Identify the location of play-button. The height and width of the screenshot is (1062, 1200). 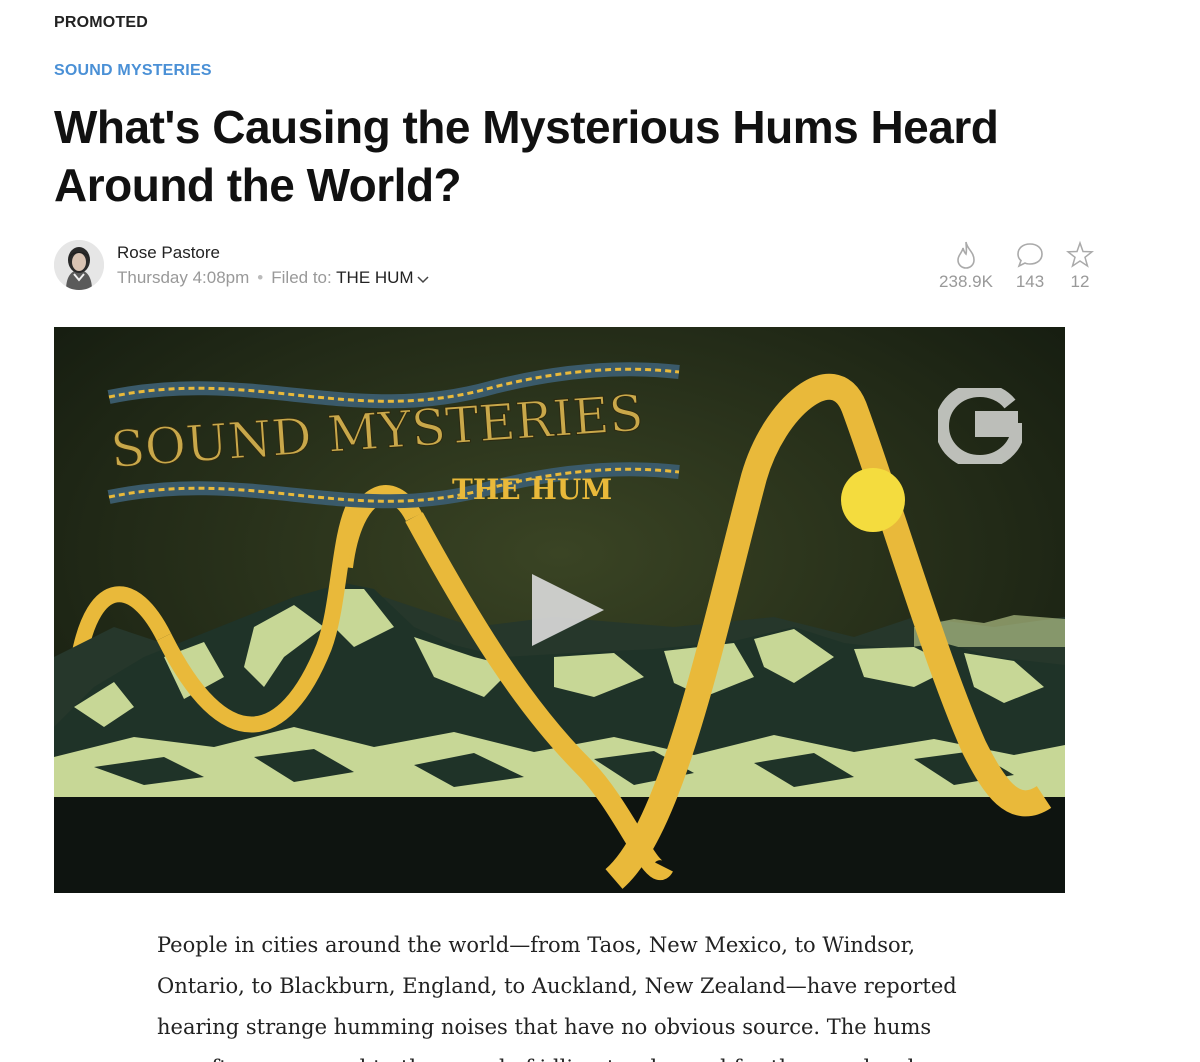
(568, 610).